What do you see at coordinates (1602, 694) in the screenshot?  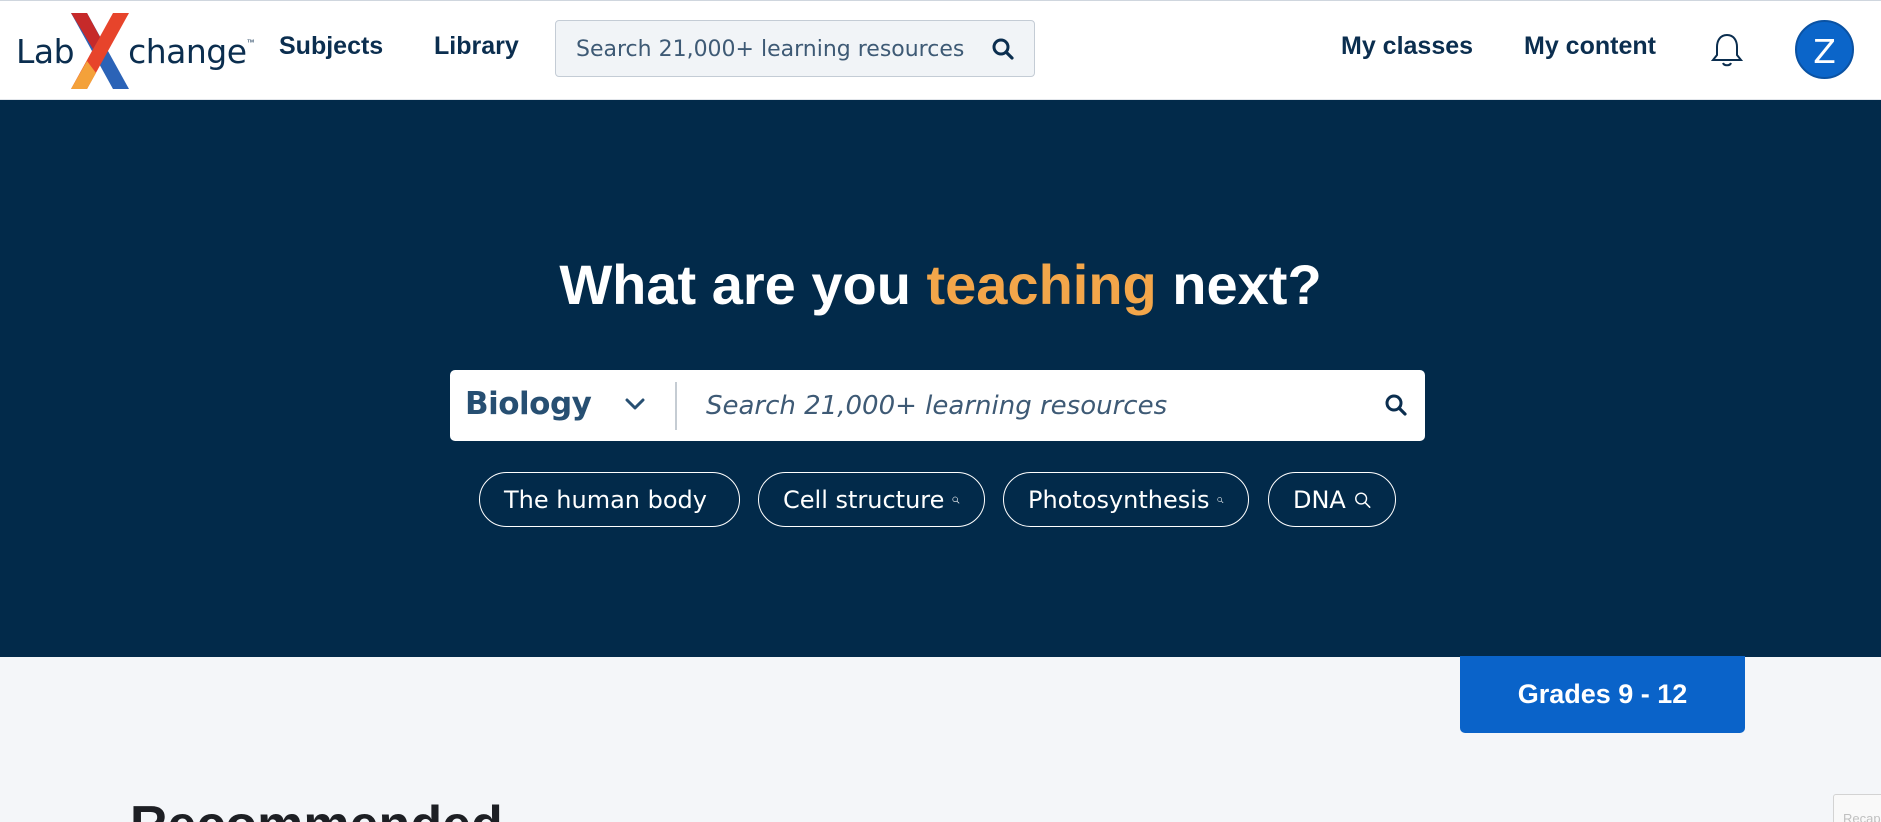 I see `grade-filter-button: Grades 9 - 12` at bounding box center [1602, 694].